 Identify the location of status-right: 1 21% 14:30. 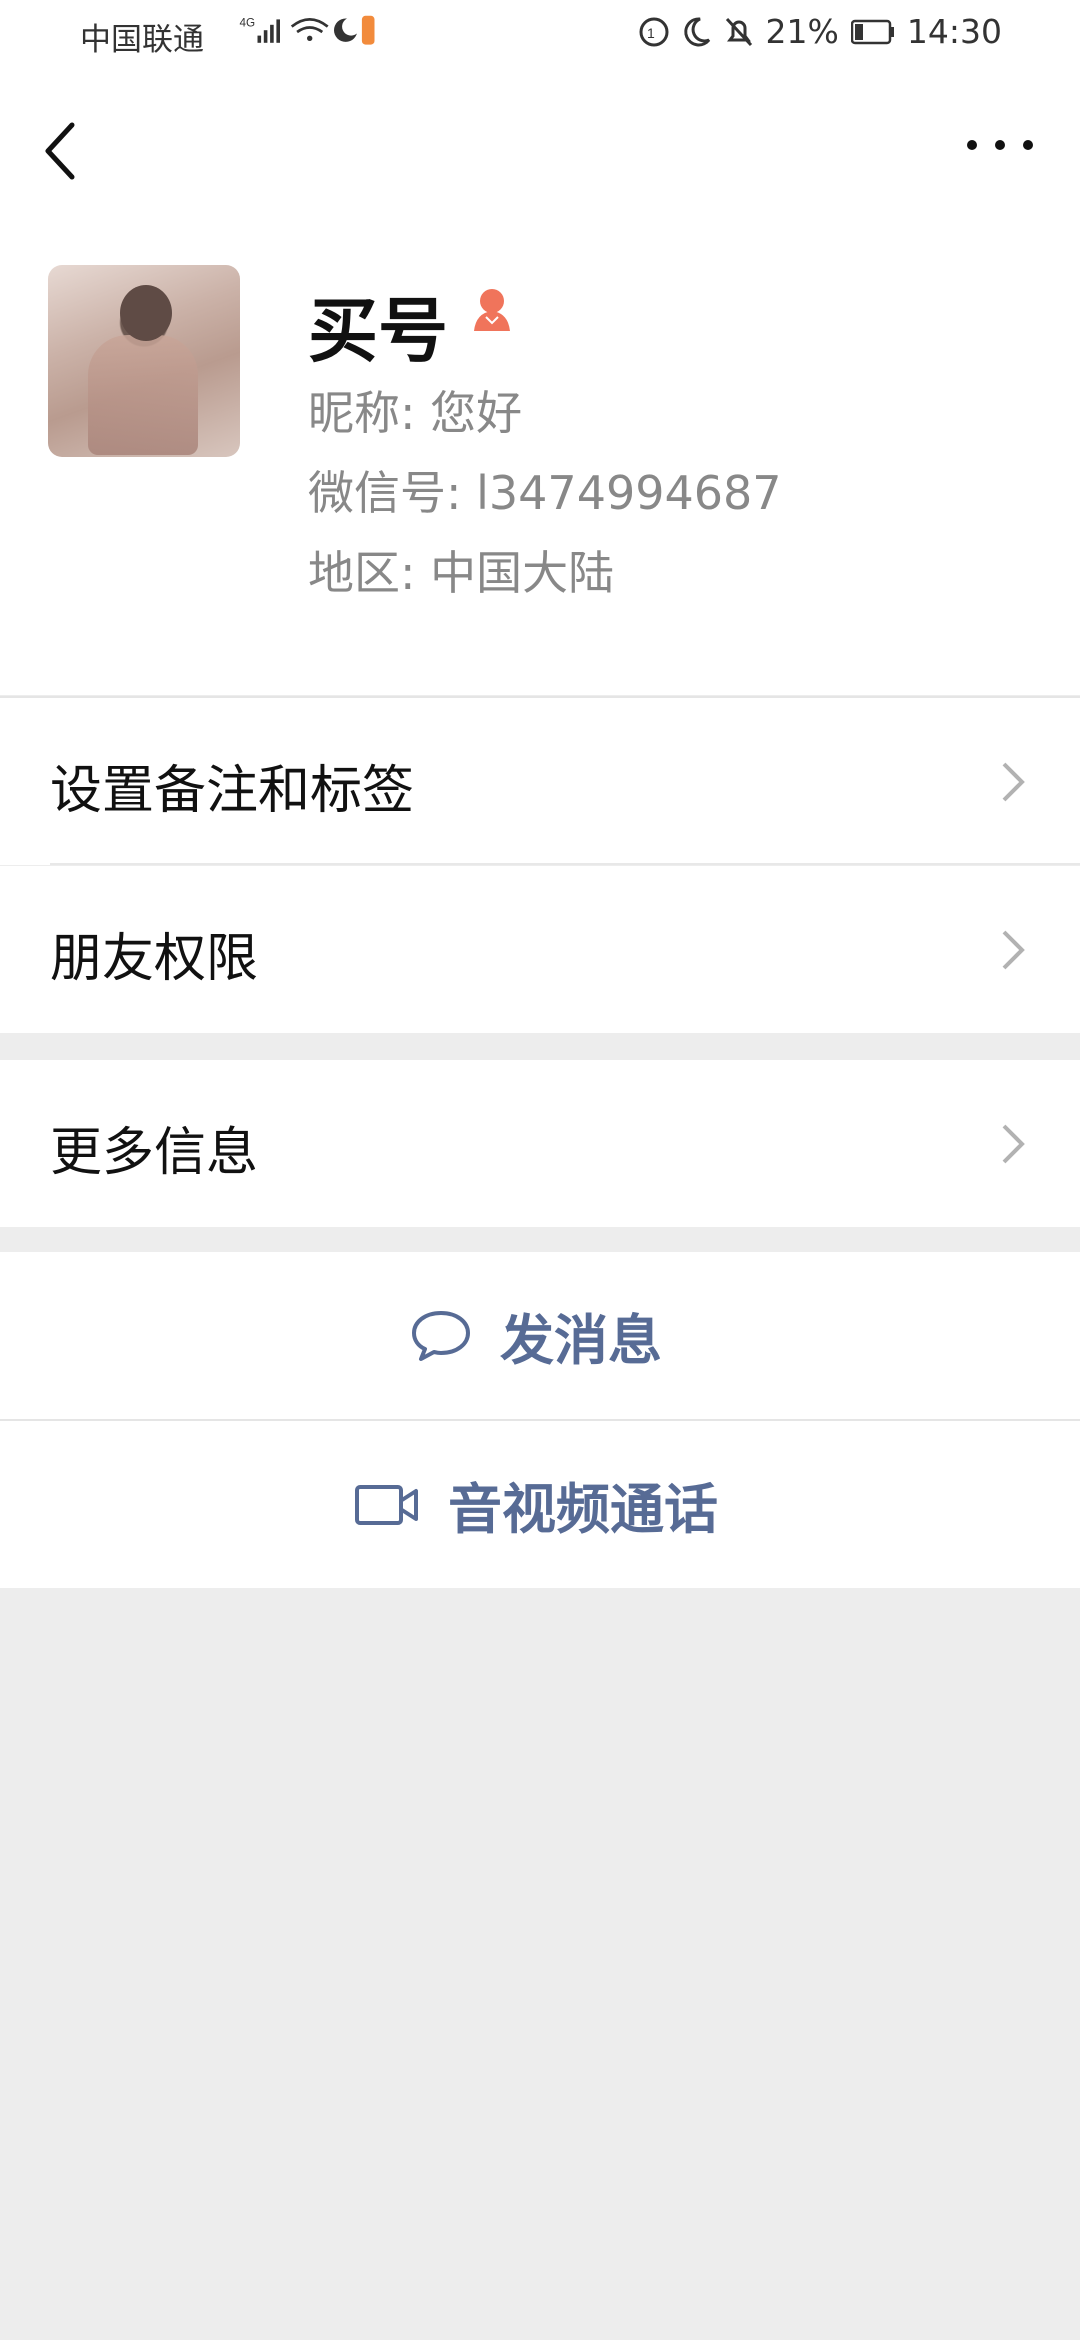
(820, 31).